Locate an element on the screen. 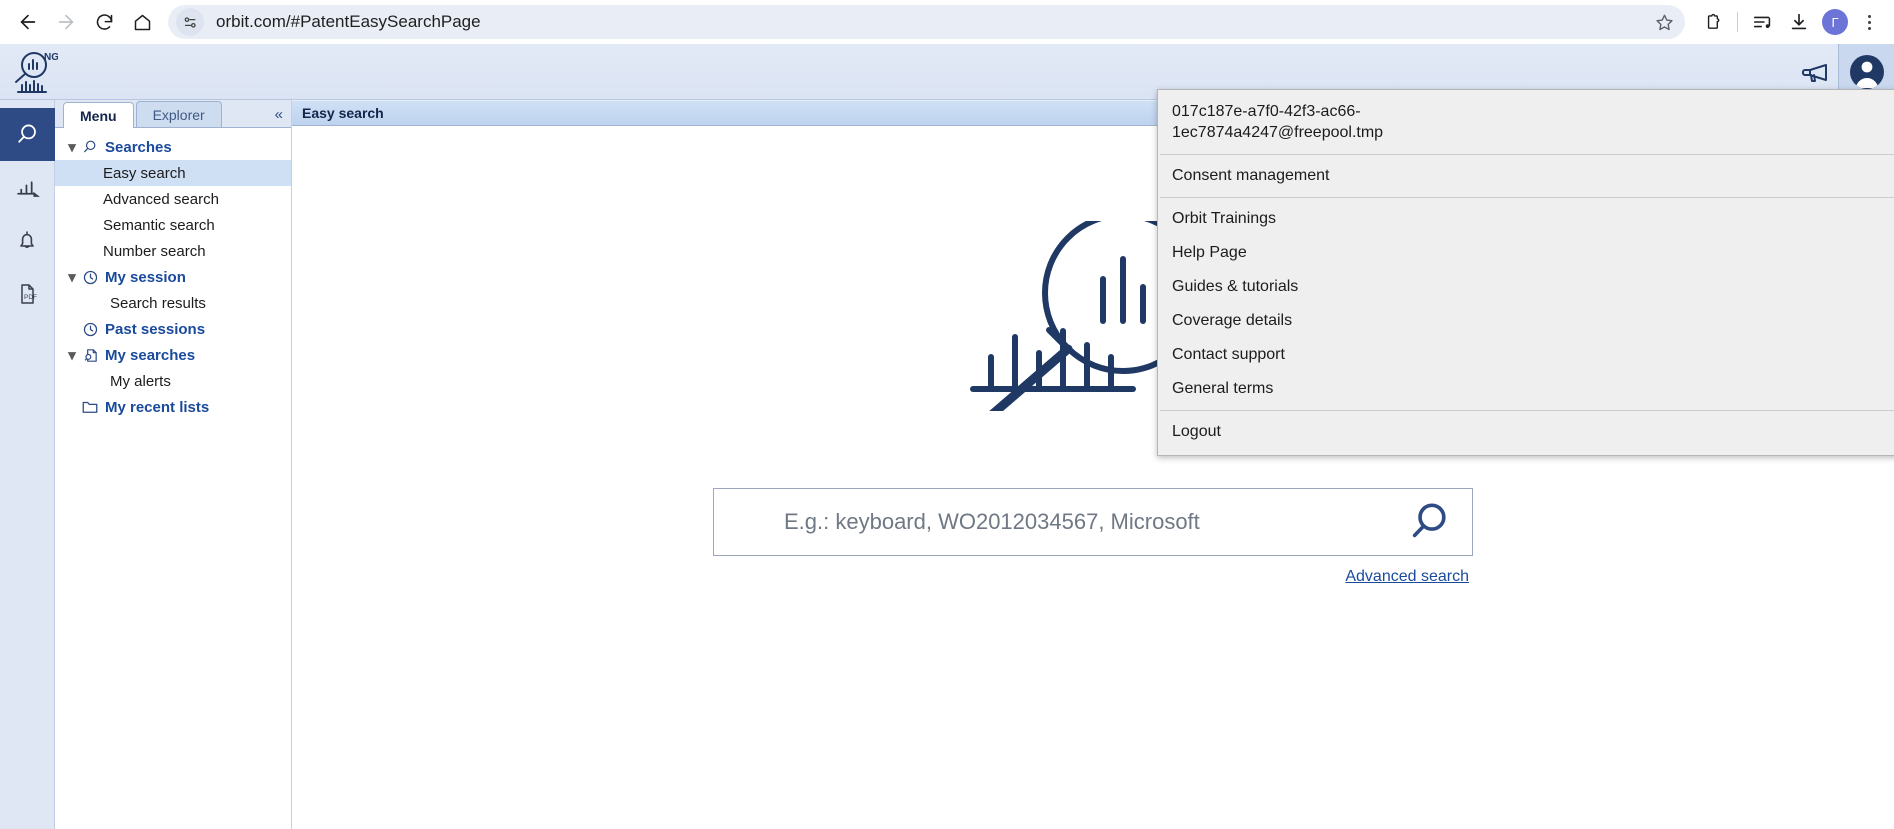 The height and width of the screenshot is (829, 1894). tree-item-label: Searches is located at coordinates (138, 147).